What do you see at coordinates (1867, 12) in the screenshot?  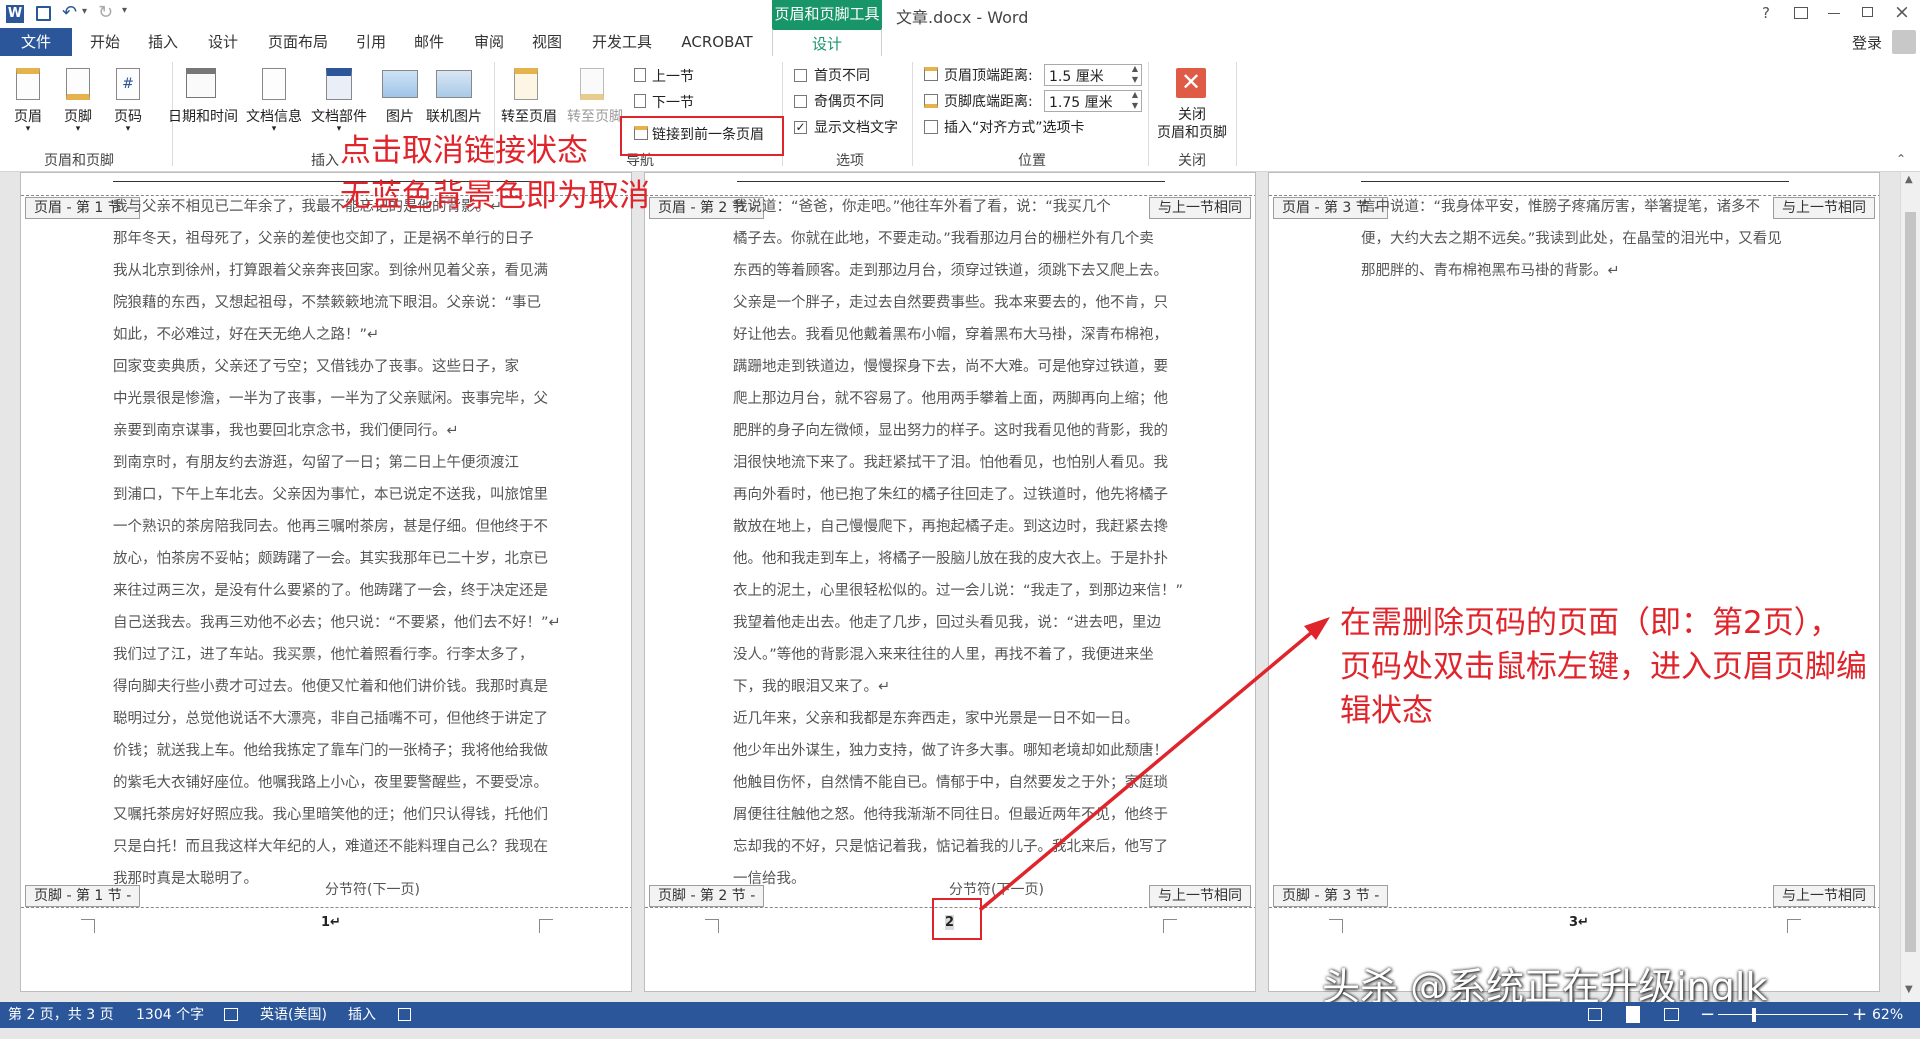 I see `restore-icon` at bounding box center [1867, 12].